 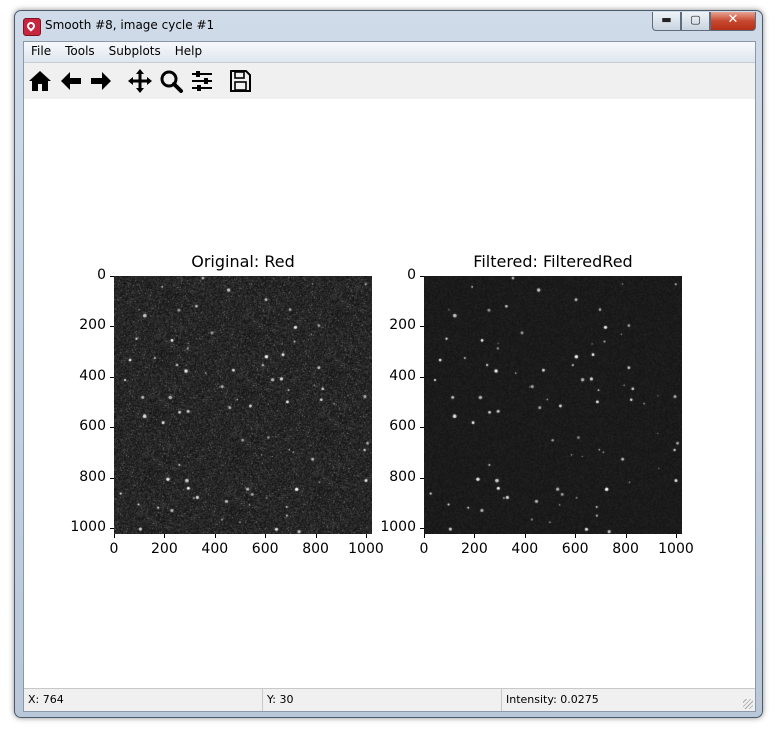 I want to click on y-tick-label-original: 200, so click(x=92, y=325).